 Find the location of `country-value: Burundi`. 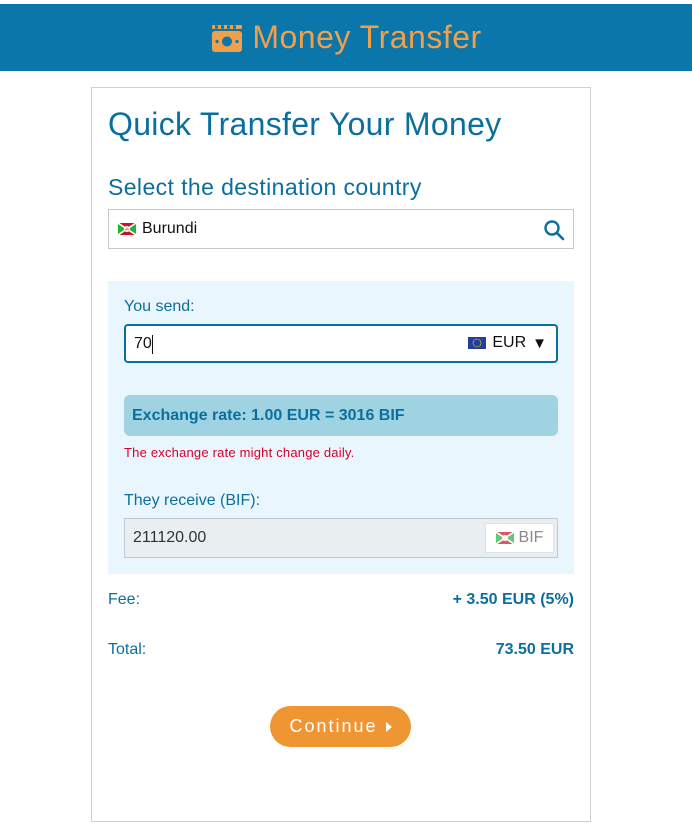

country-value: Burundi is located at coordinates (170, 228).